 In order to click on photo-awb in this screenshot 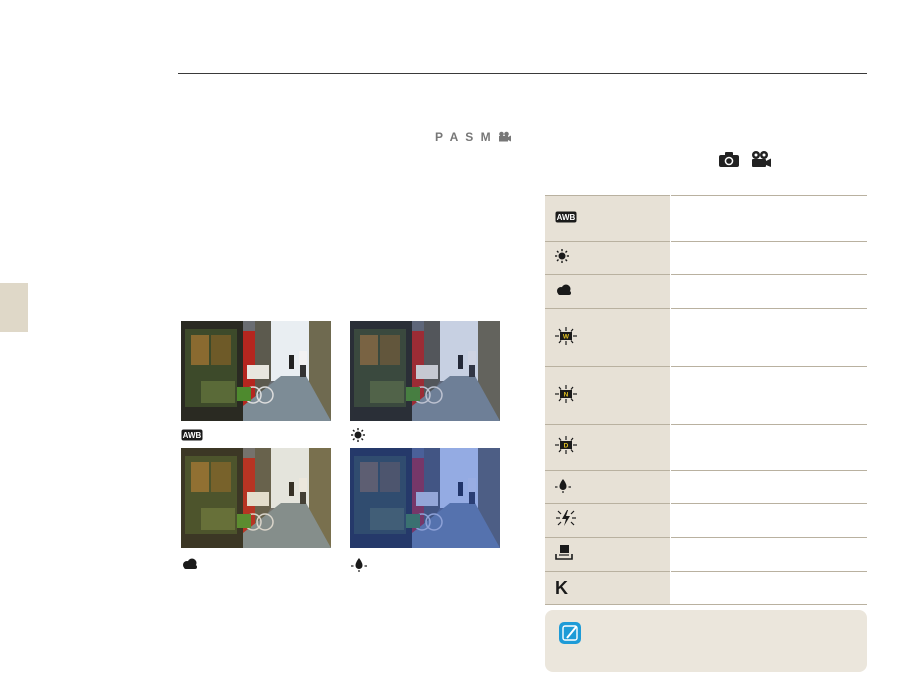, I will do `click(256, 371)`.